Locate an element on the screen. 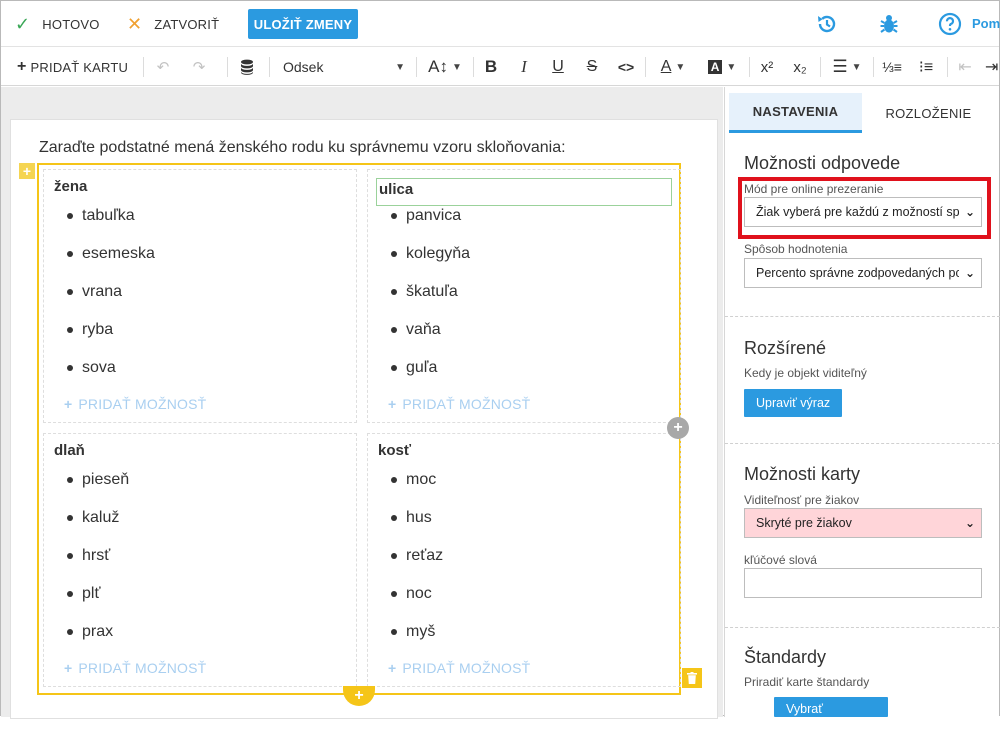  list-item: panvica is located at coordinates (524, 223).